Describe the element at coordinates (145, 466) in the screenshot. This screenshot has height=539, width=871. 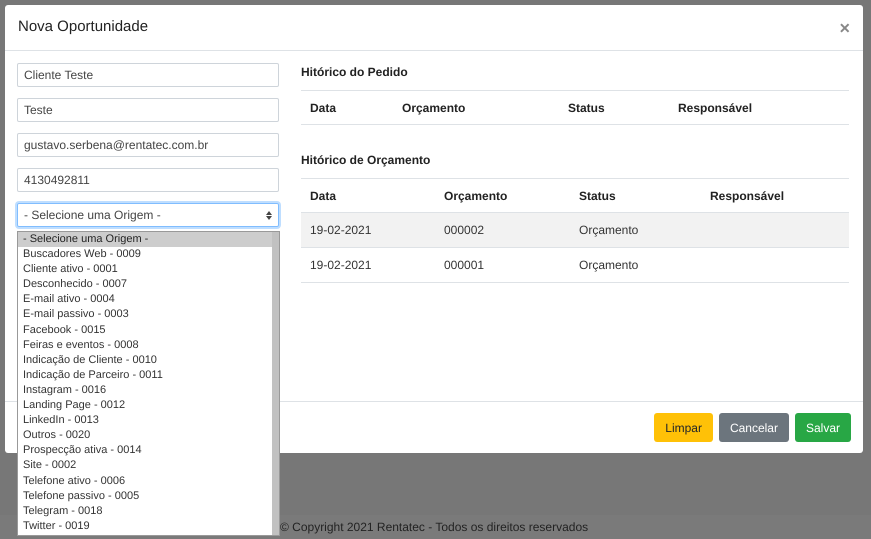
I see `dropdown-option: Site - 0002` at that location.